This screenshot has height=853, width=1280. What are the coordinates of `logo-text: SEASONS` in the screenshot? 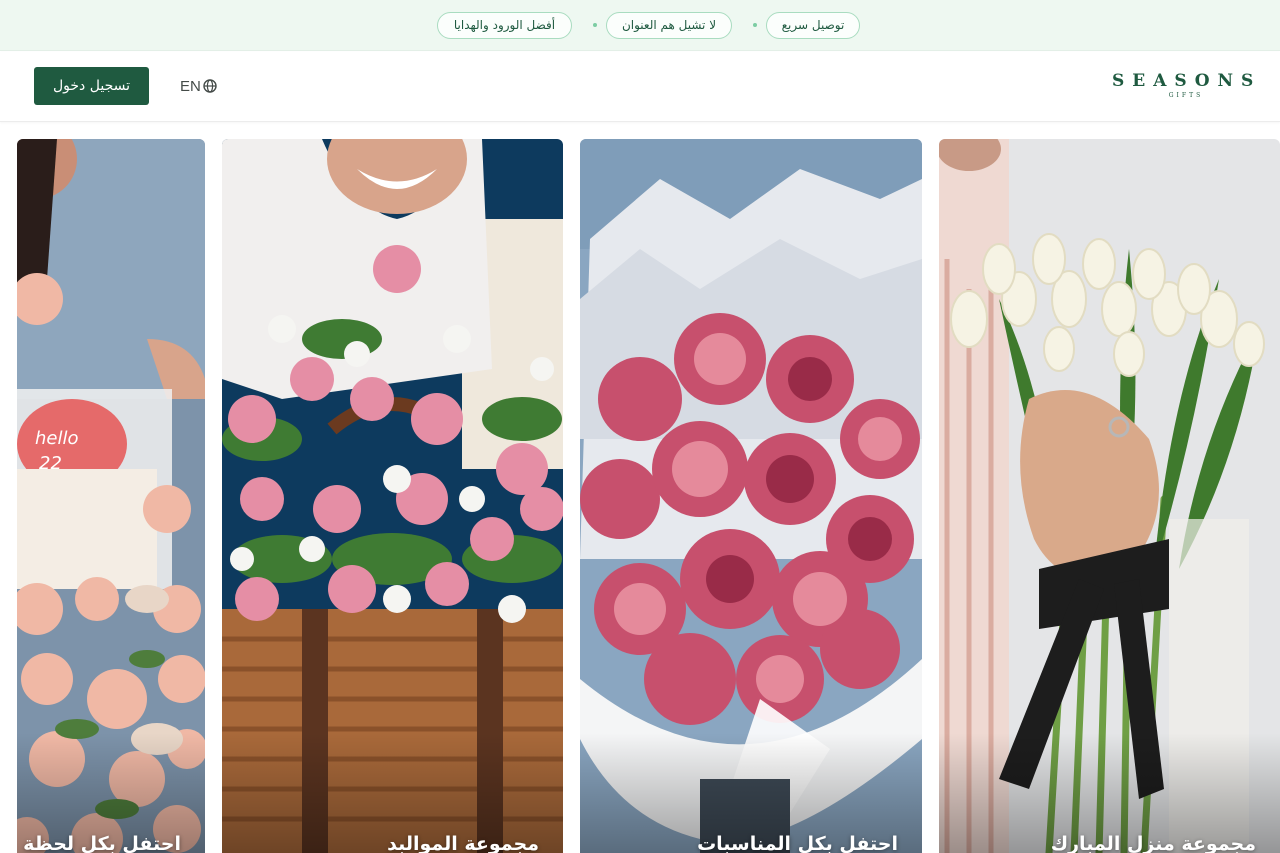 It's located at (1187, 81).